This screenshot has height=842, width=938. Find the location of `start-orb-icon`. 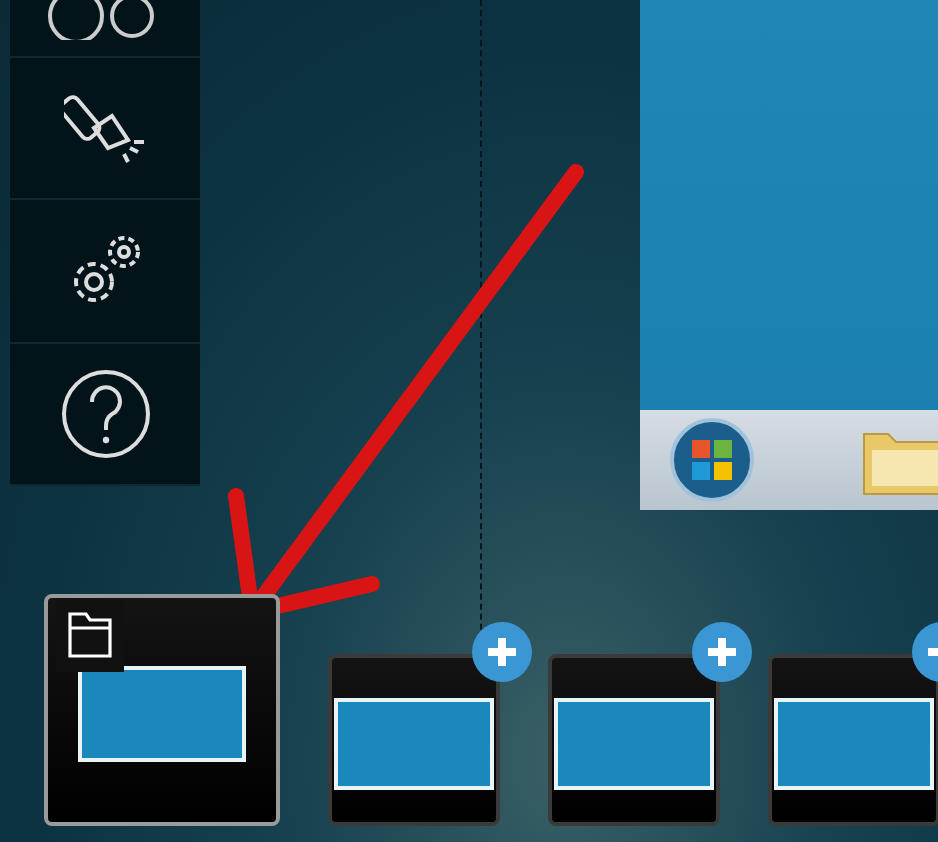

start-orb-icon is located at coordinates (712, 460).